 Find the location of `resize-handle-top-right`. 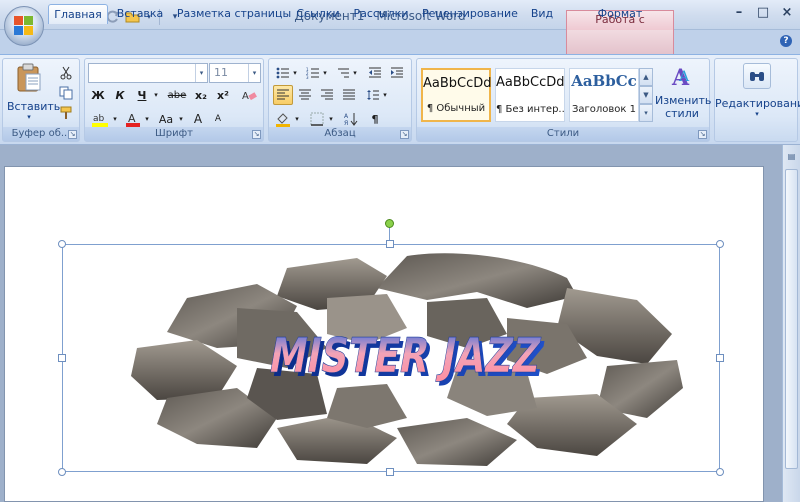

resize-handle-top-right is located at coordinates (720, 244).